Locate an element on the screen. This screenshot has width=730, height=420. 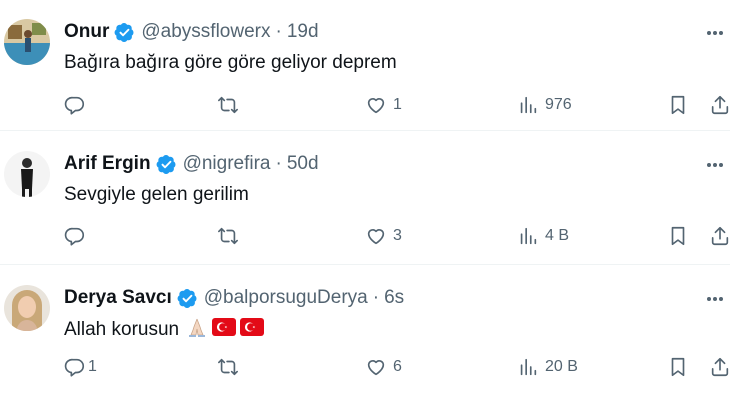
profile-photo-pool-icon is located at coordinates (27, 42).